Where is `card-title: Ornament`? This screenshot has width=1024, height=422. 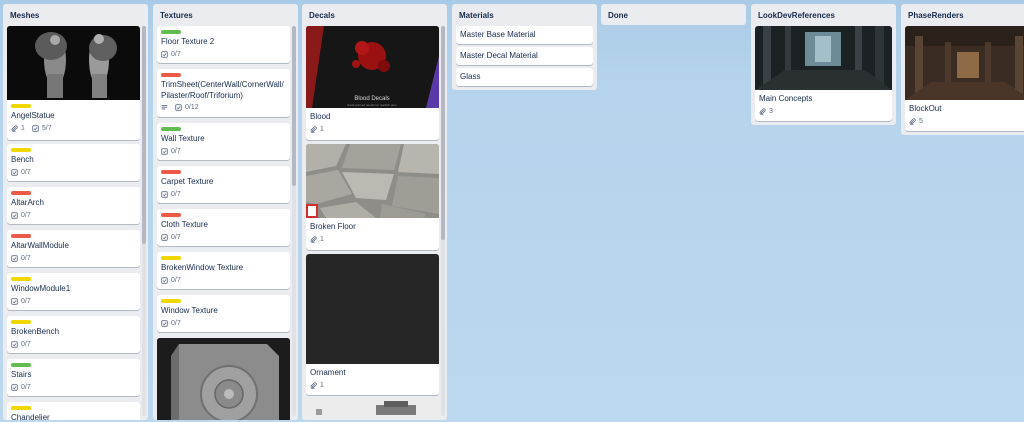
card-title: Ornament is located at coordinates (328, 372).